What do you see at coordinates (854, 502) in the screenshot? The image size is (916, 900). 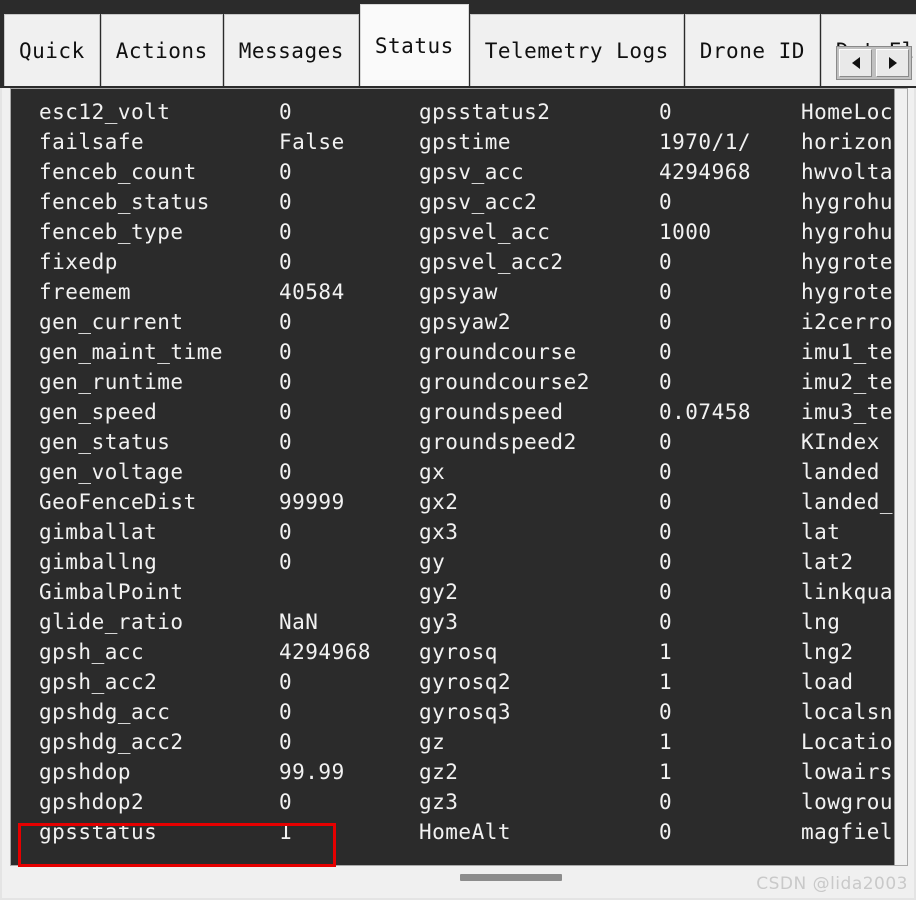 I see `status-row: landed_st` at bounding box center [854, 502].